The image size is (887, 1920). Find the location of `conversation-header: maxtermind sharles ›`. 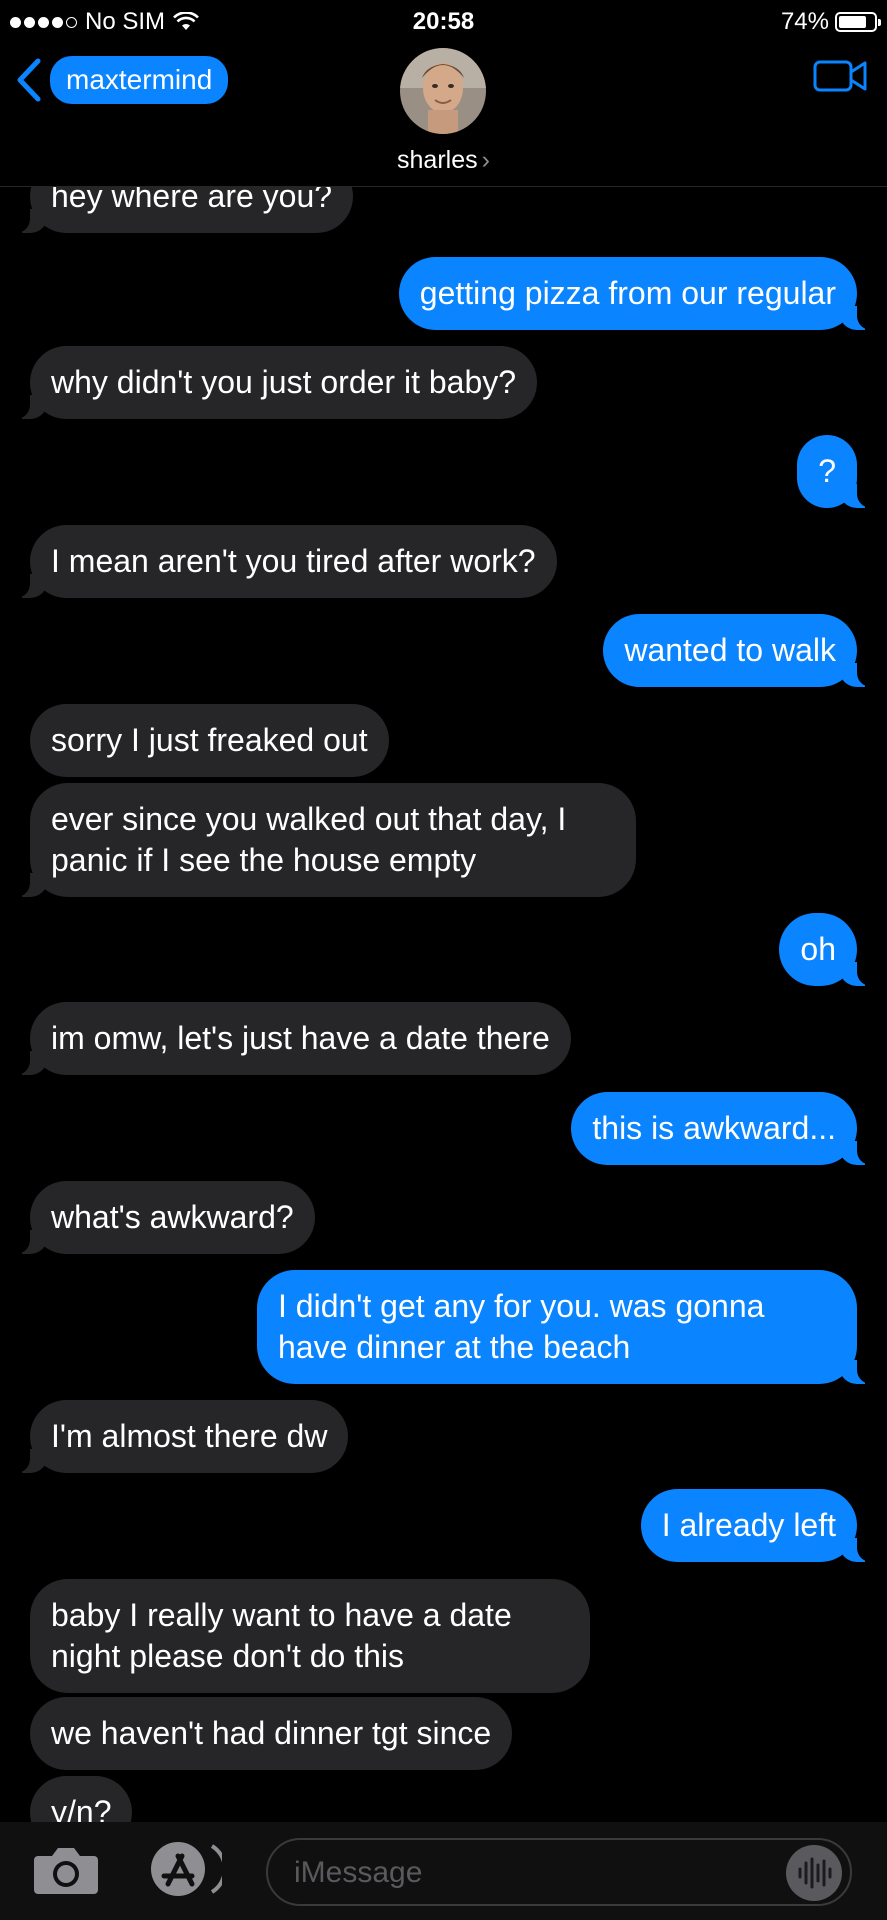

conversation-header: maxtermind sharles › is located at coordinates (443, 115).